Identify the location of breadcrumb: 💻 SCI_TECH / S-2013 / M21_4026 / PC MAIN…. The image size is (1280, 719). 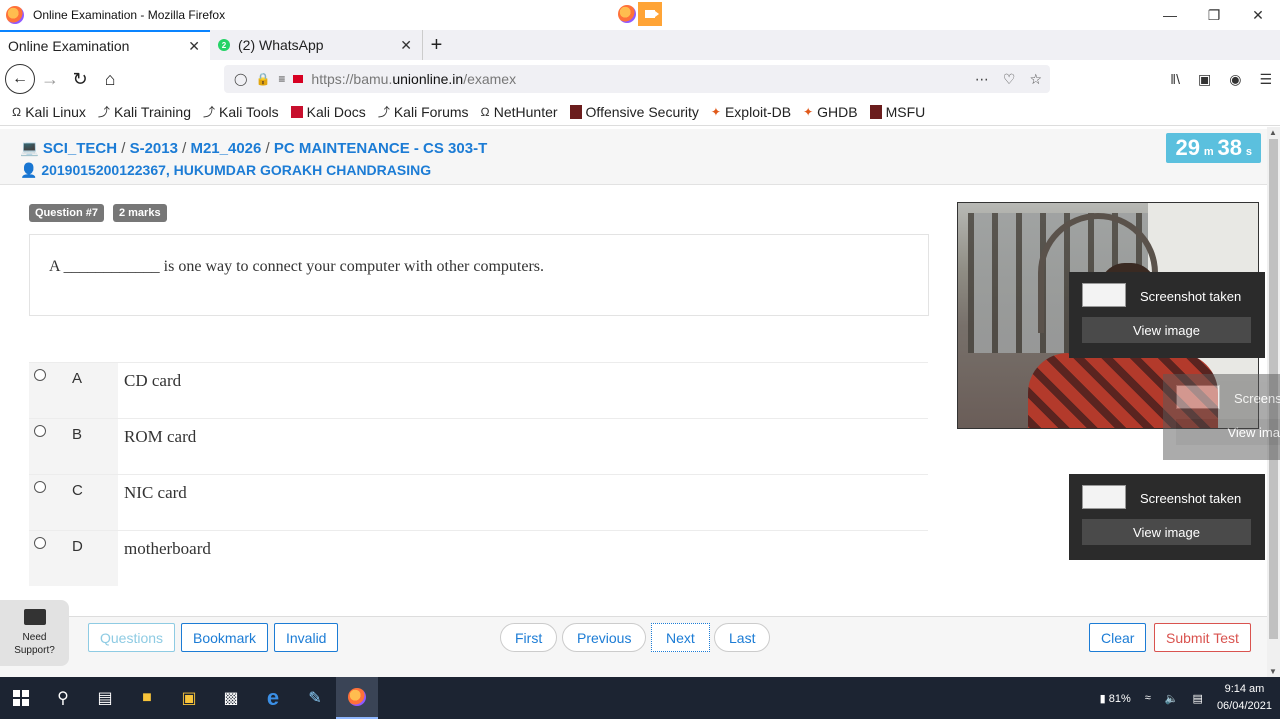
(254, 148).